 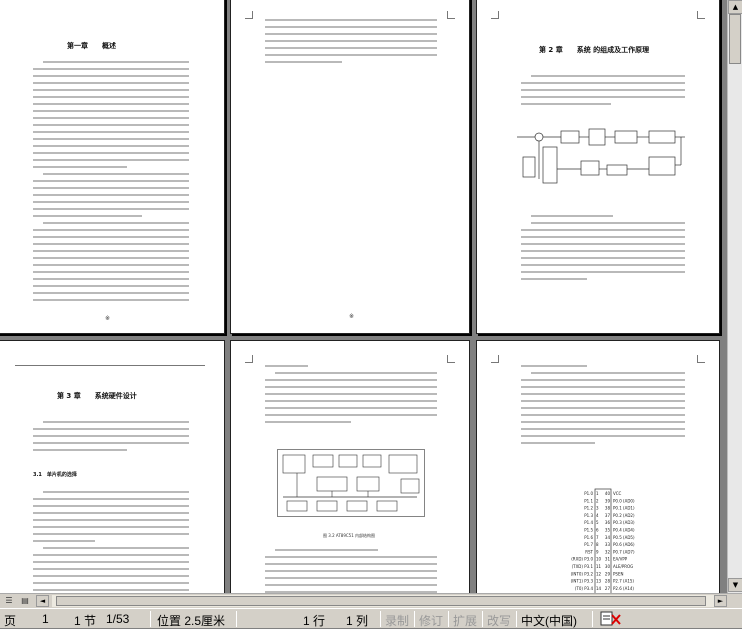 I want to click on pin-number-right: 27, so click(x=608, y=588).